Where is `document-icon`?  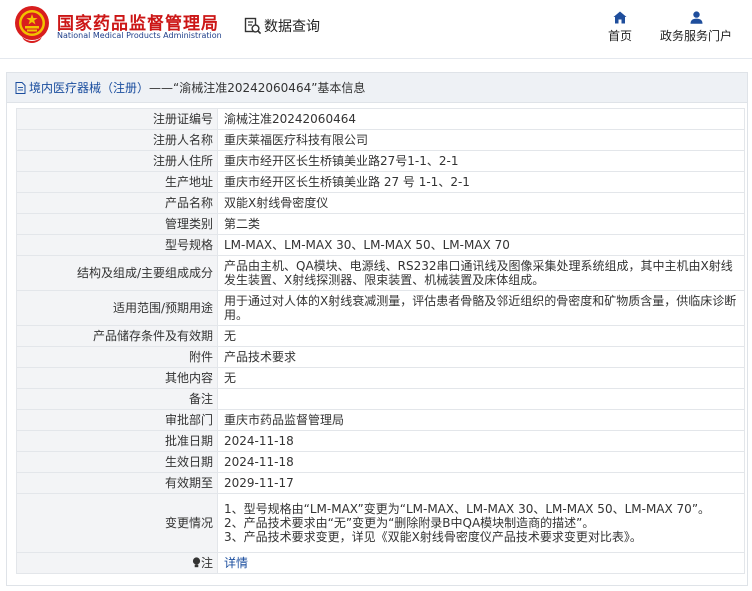
document-icon is located at coordinates (20, 87).